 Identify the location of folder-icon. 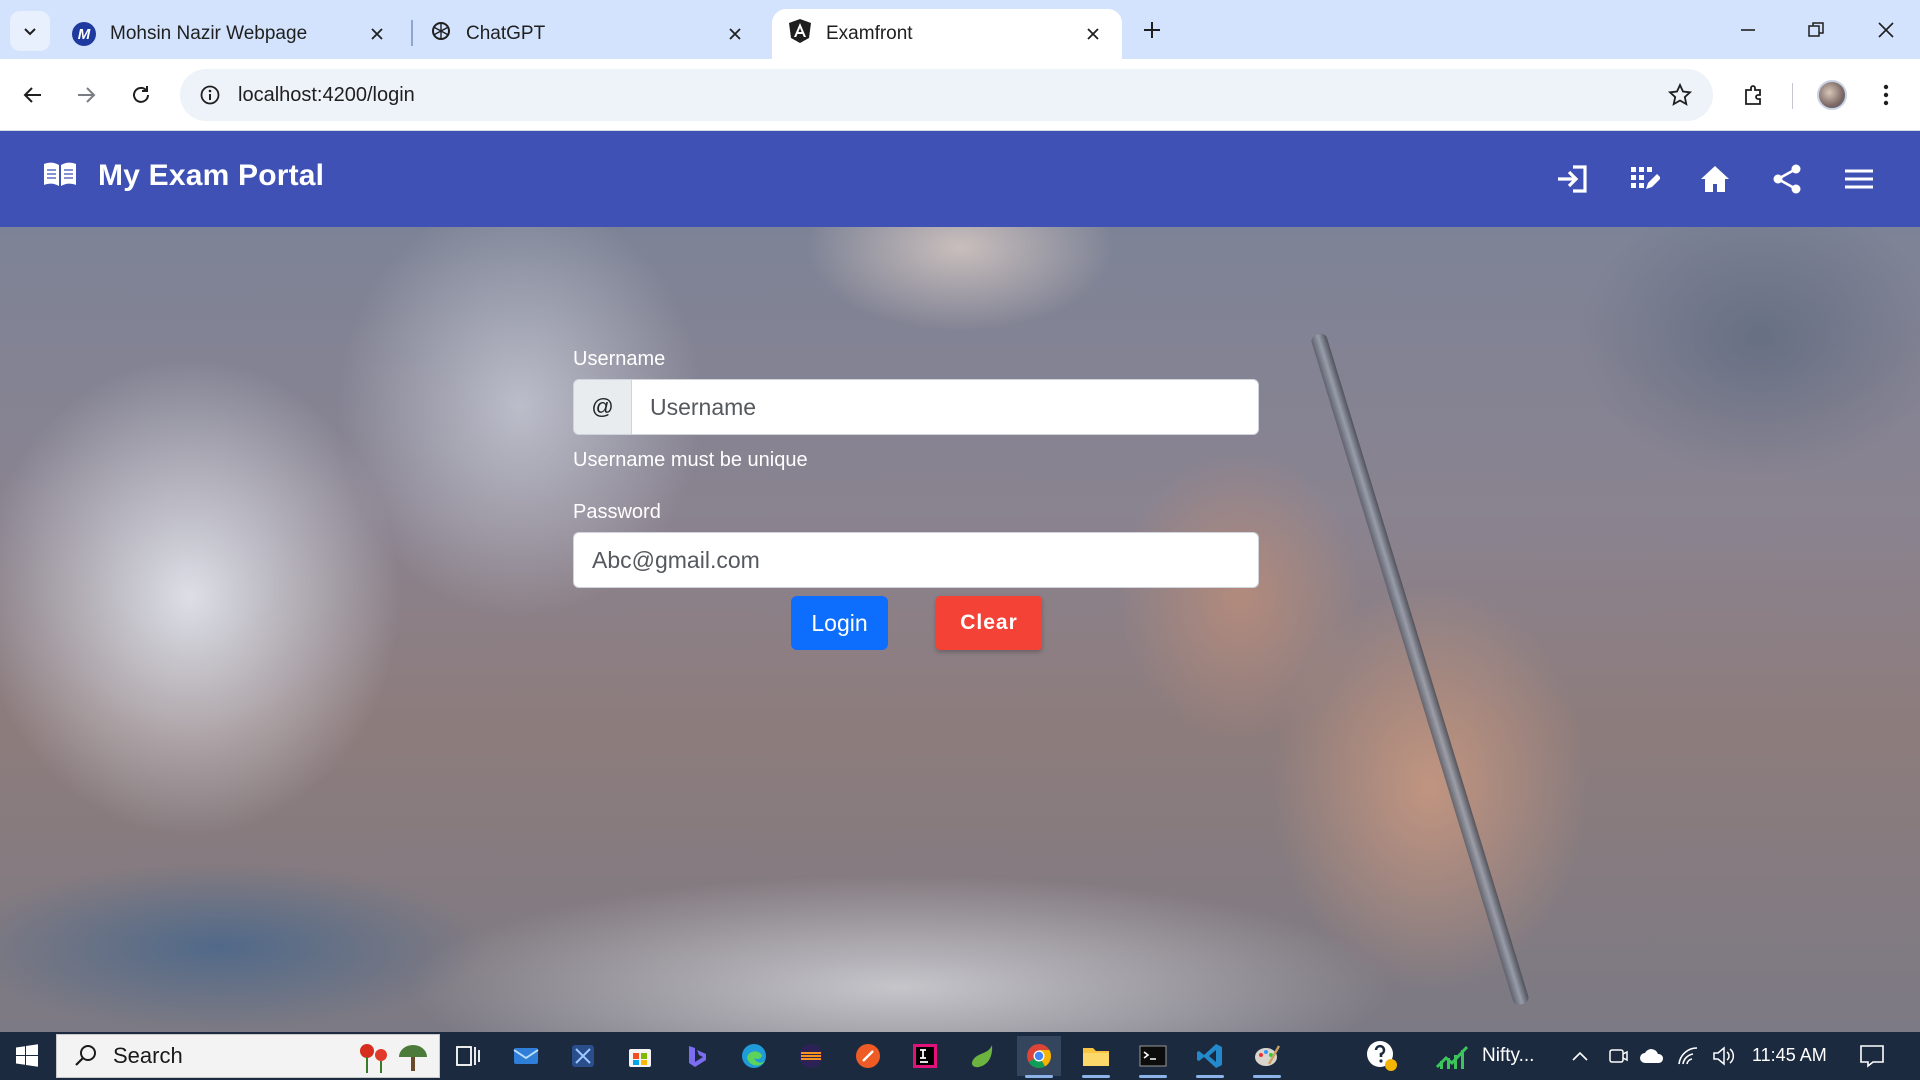
(1096, 1057).